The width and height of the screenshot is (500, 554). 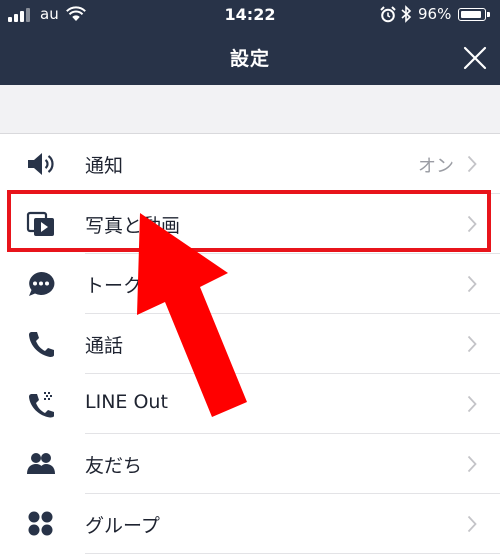 I want to click on page-title: 設定, so click(x=249, y=59).